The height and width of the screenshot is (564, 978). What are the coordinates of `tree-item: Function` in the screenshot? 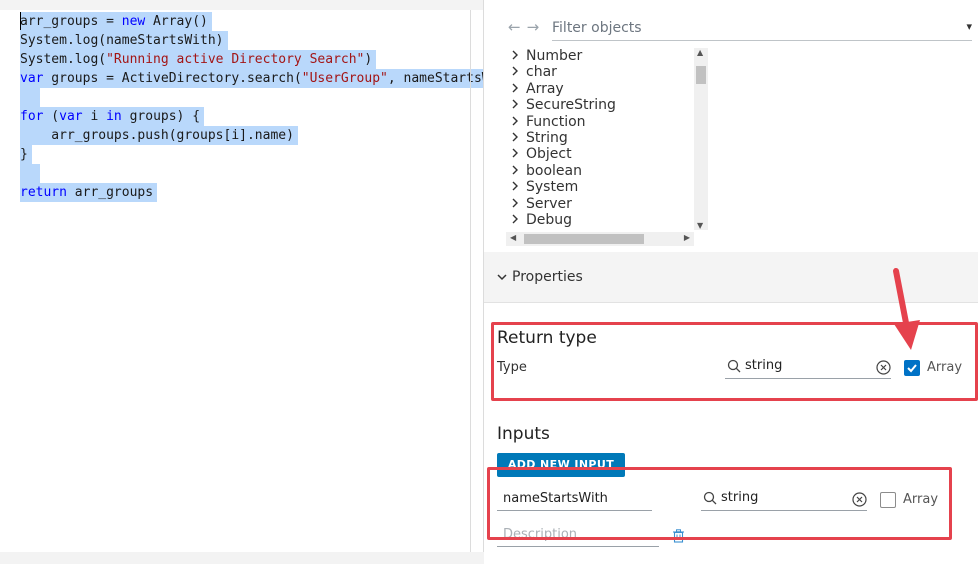 It's located at (548, 122).